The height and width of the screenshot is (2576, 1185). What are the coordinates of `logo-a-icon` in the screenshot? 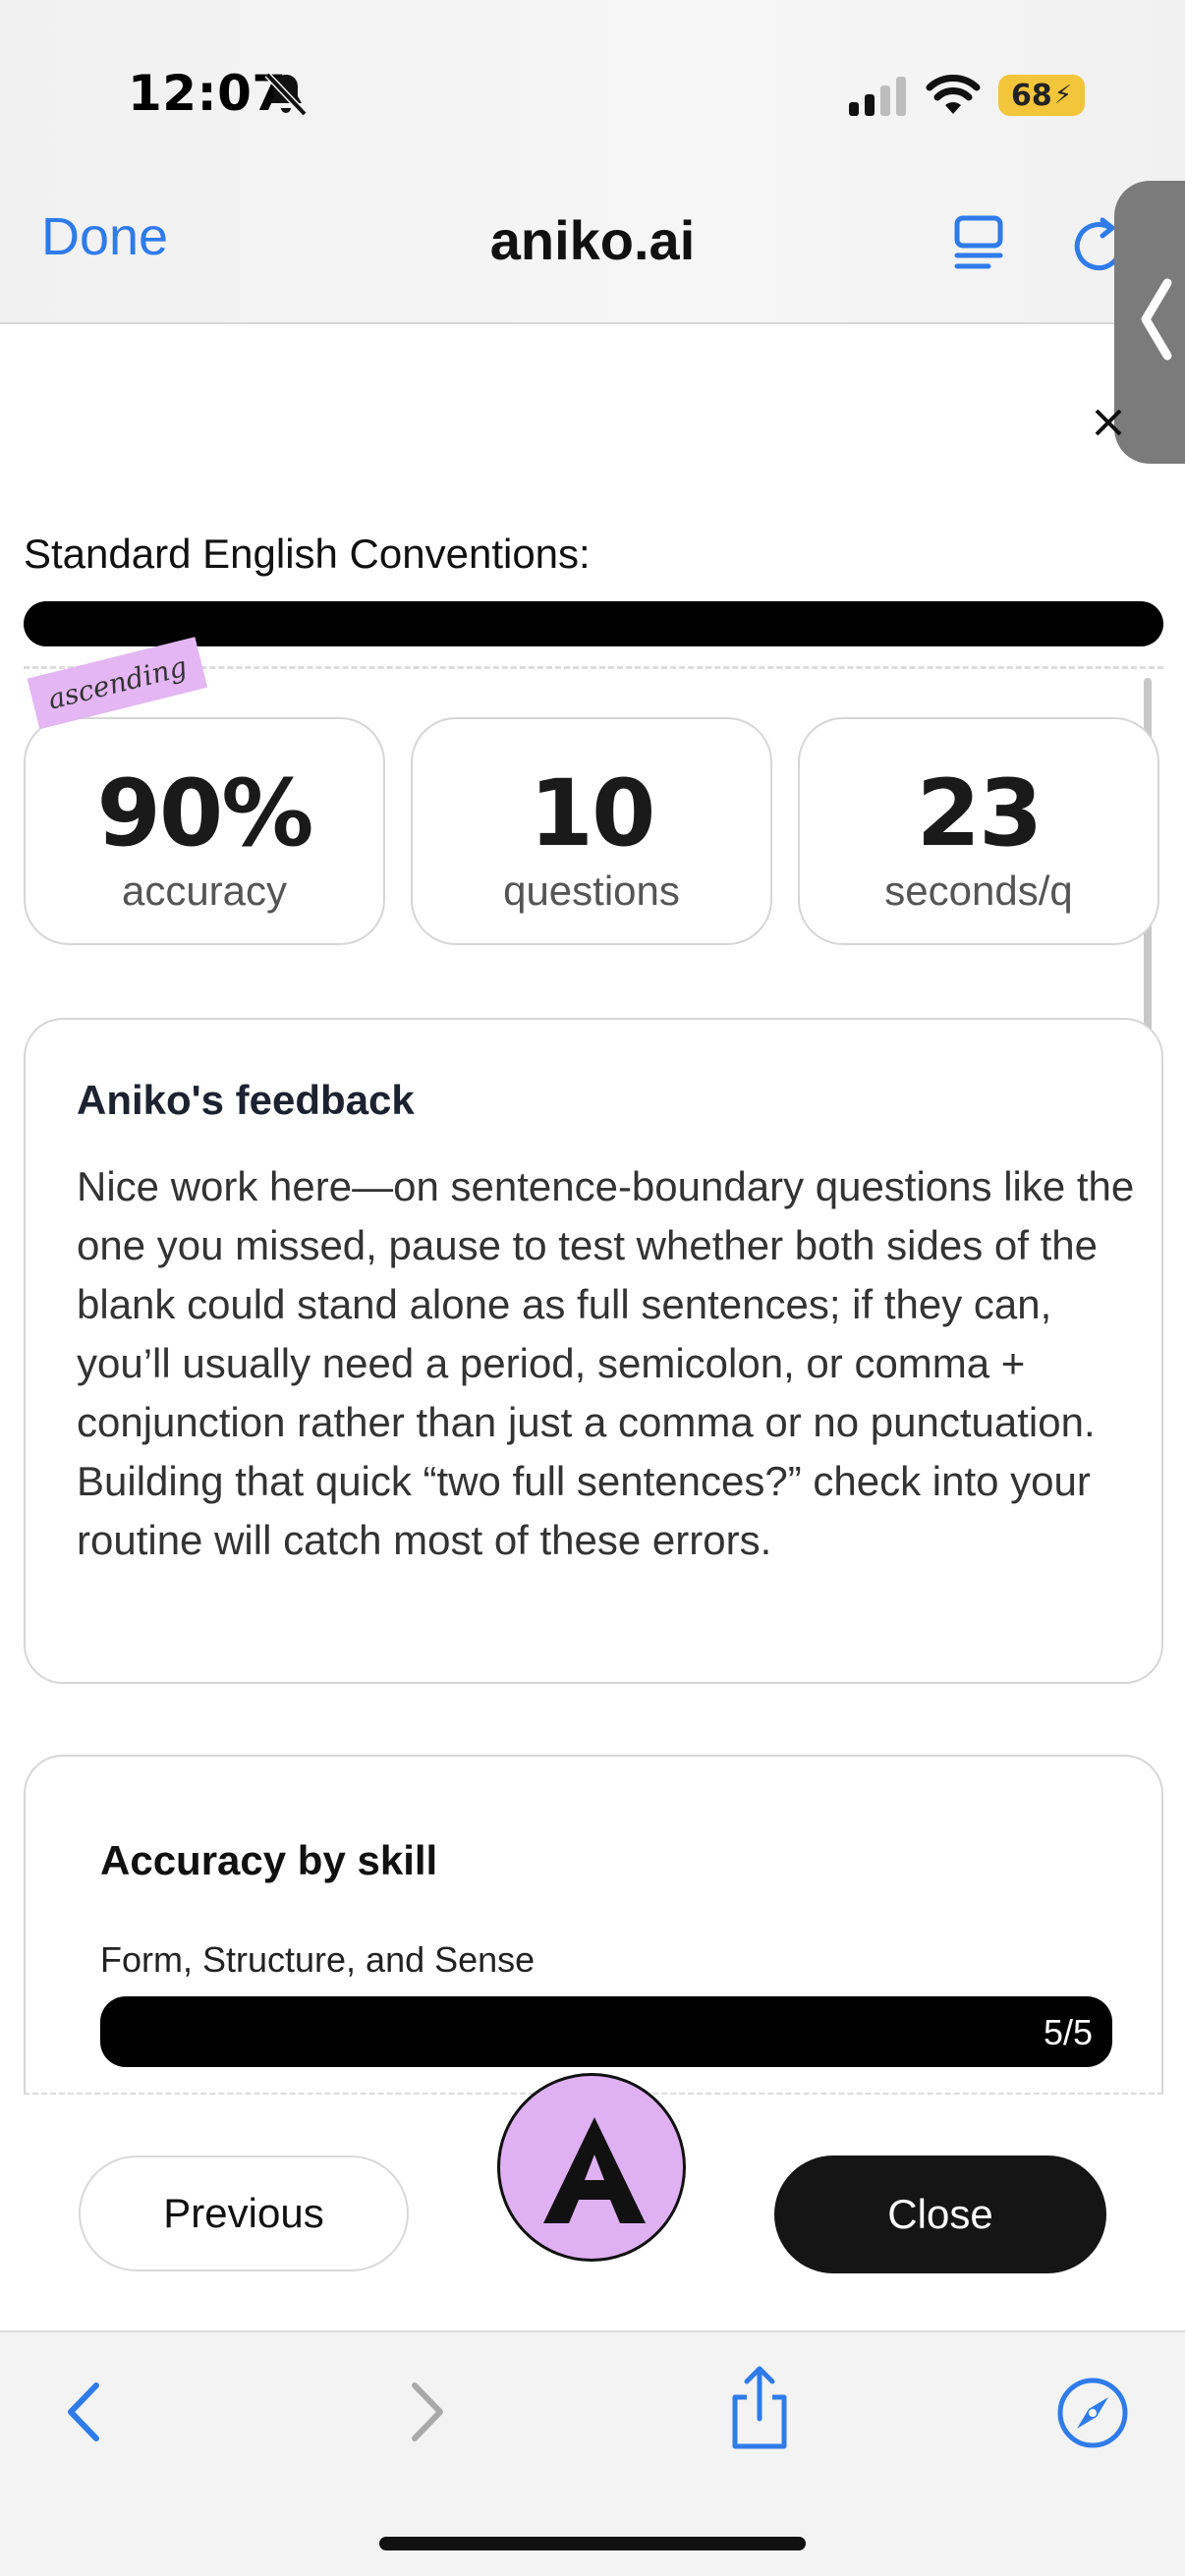 It's located at (594, 2170).